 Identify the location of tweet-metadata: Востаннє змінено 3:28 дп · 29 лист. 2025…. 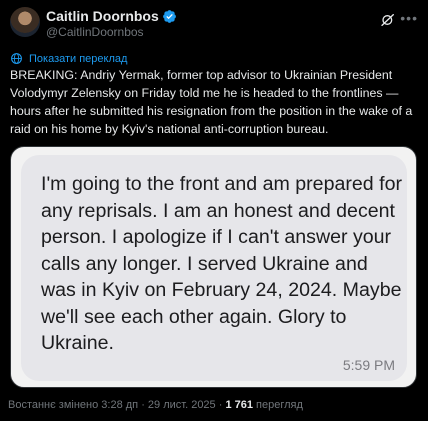
(155, 405).